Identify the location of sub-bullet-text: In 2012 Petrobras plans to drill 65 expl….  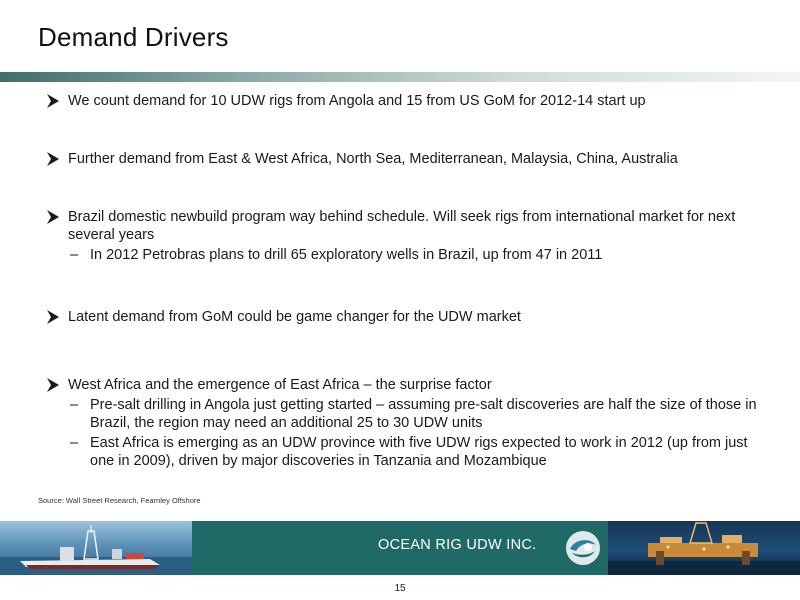
(346, 255).